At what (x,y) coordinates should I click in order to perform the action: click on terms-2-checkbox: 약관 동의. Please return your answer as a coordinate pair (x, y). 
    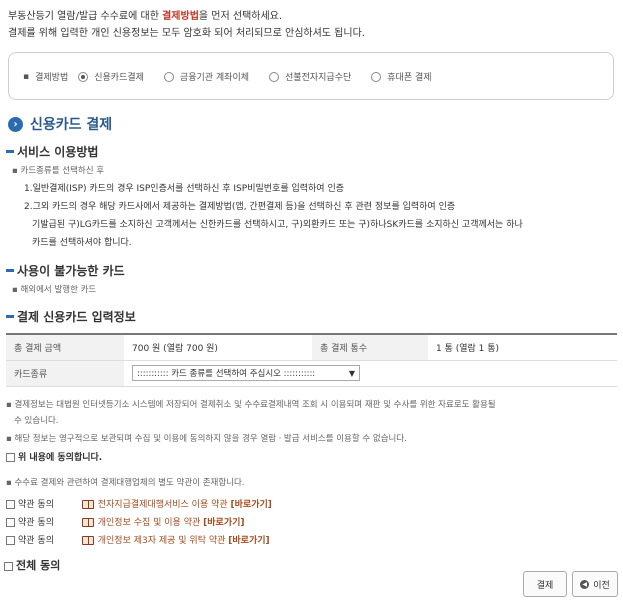
    Looking at the image, I should click on (30, 523).